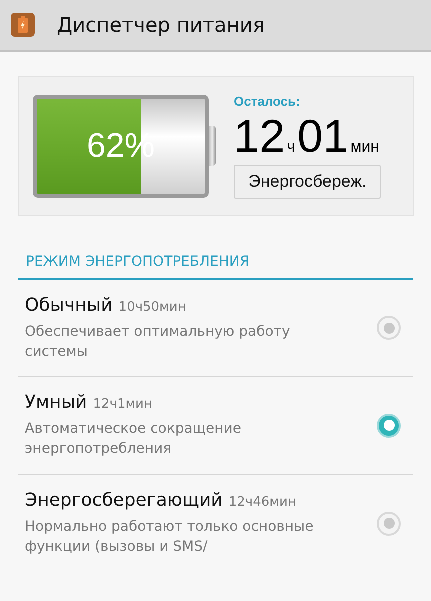  Describe the element at coordinates (56, 402) in the screenshot. I see `mode-name: Умный` at that location.